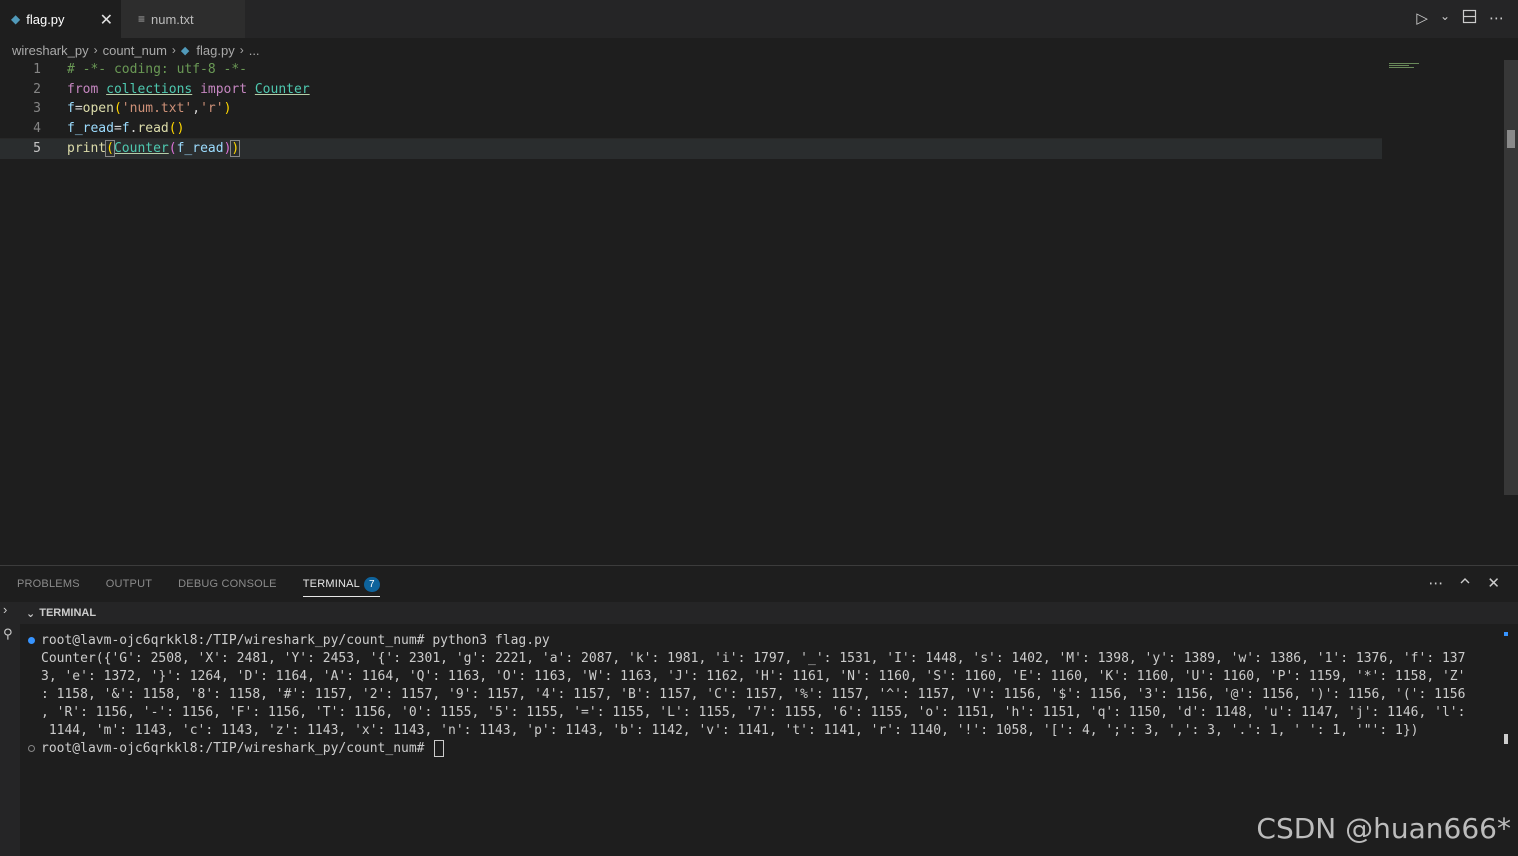  I want to click on command-success-icon, so click(31, 640).